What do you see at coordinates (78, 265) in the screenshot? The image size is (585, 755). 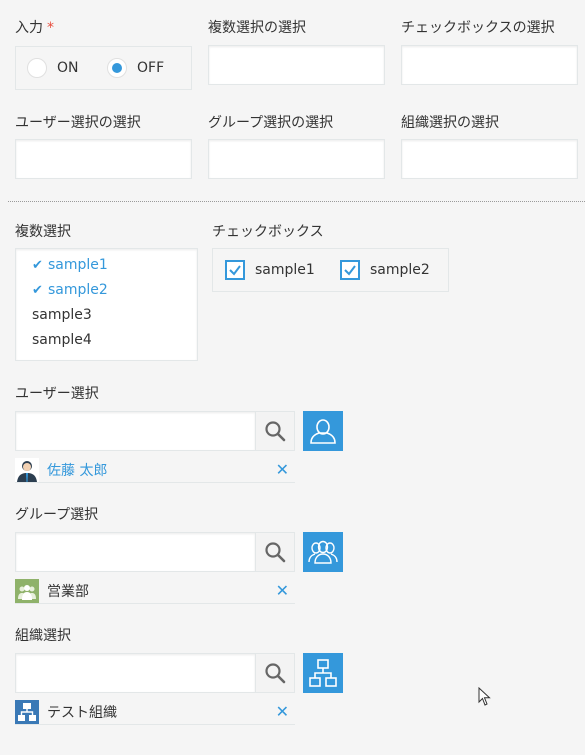 I see `option-label: sample1` at bounding box center [78, 265].